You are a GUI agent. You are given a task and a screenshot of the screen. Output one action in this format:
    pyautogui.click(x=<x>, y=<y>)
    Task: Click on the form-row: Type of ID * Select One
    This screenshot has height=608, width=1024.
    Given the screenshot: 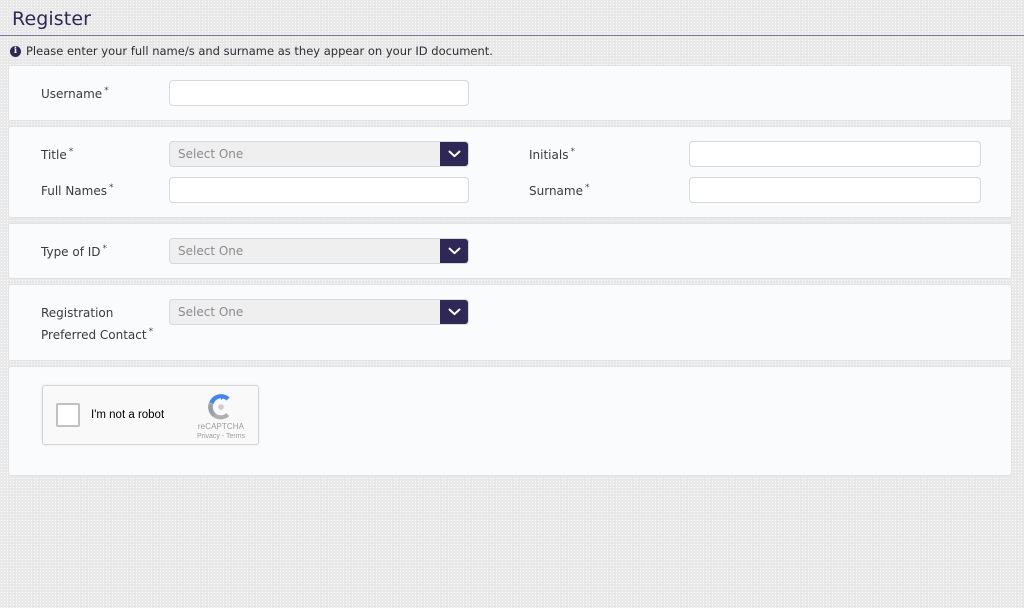 What is the action you would take?
    pyautogui.click(x=510, y=251)
    